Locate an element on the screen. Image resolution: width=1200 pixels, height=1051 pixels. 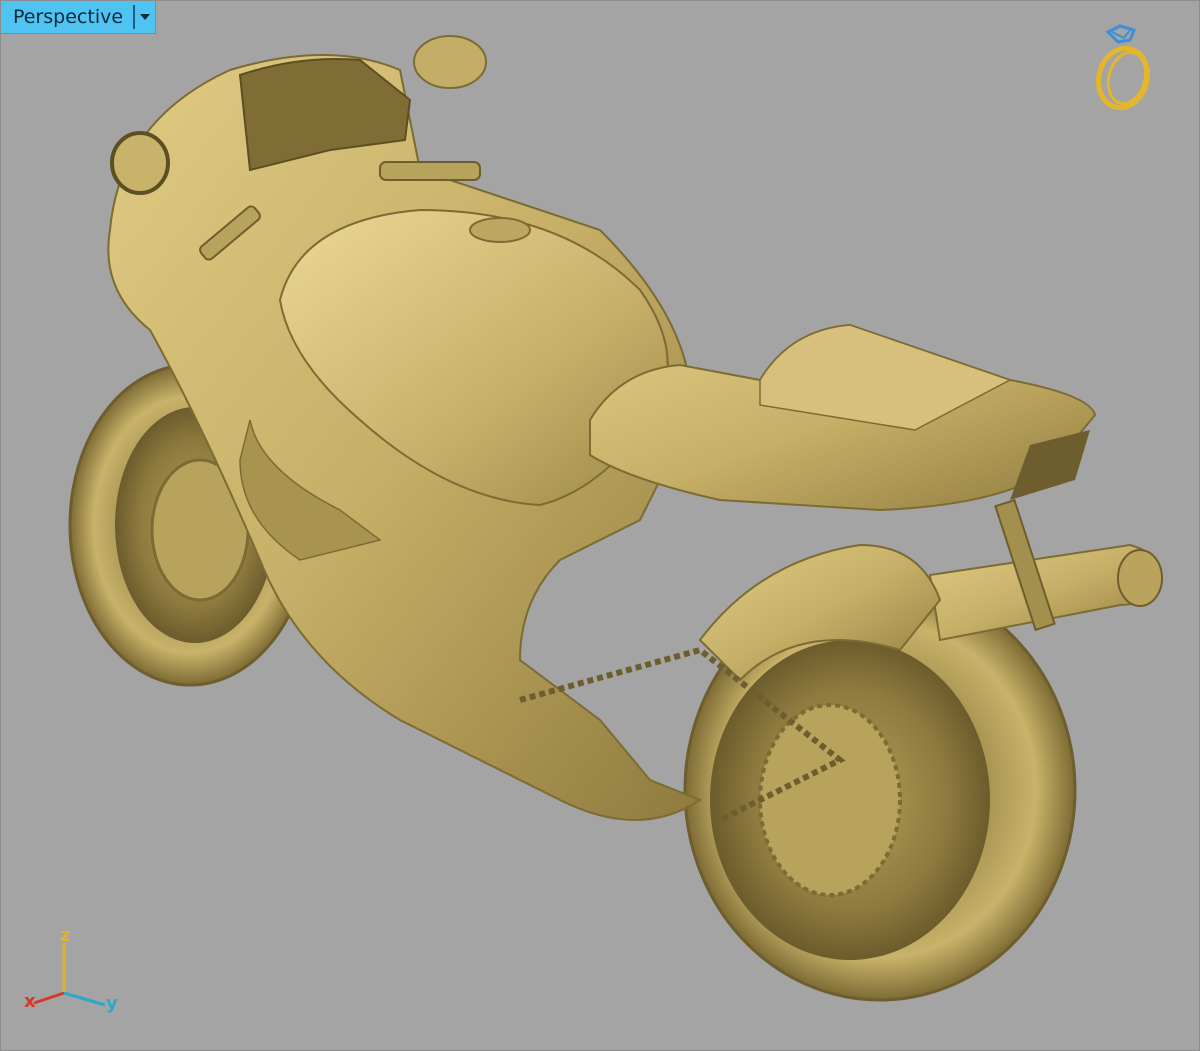
axis-y-label: y is located at coordinates (112, 1003).